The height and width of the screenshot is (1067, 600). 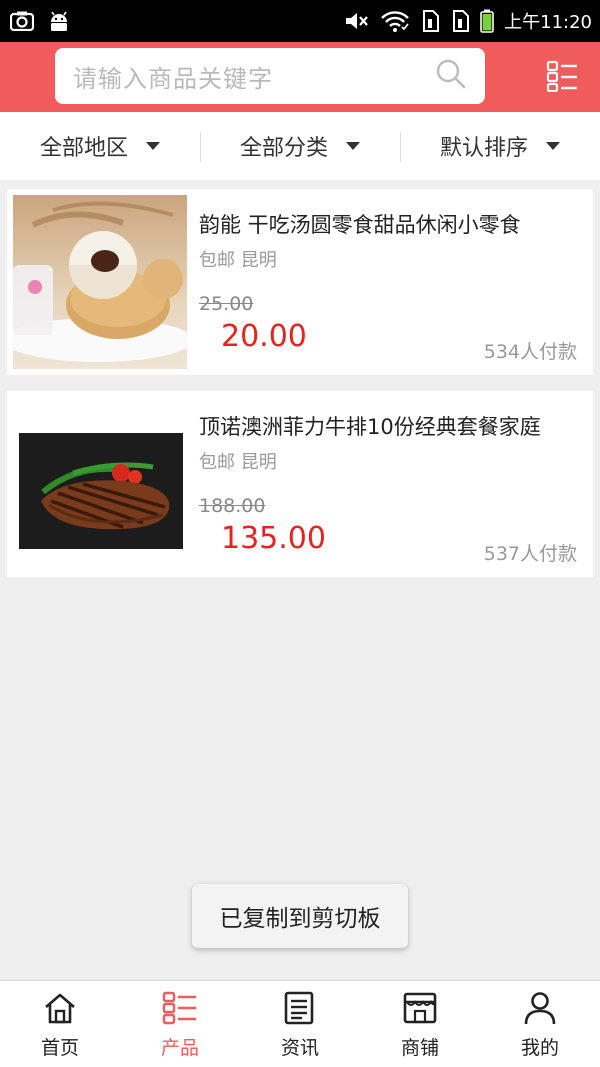 I want to click on product-list-icon, so click(x=180, y=1010).